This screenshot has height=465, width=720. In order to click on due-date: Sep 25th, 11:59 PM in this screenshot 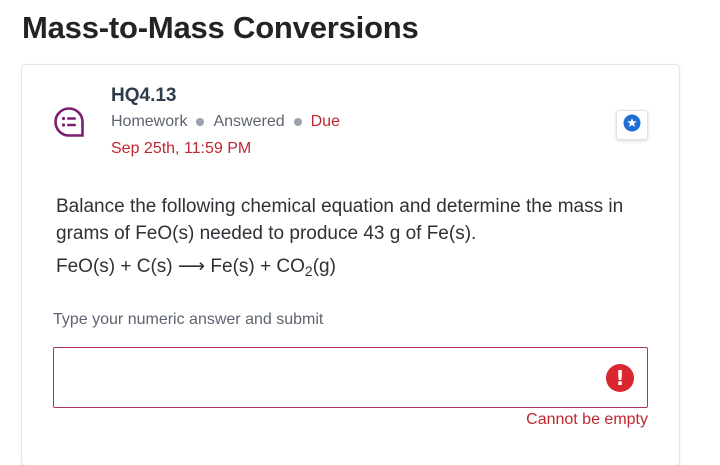, I will do `click(181, 148)`.